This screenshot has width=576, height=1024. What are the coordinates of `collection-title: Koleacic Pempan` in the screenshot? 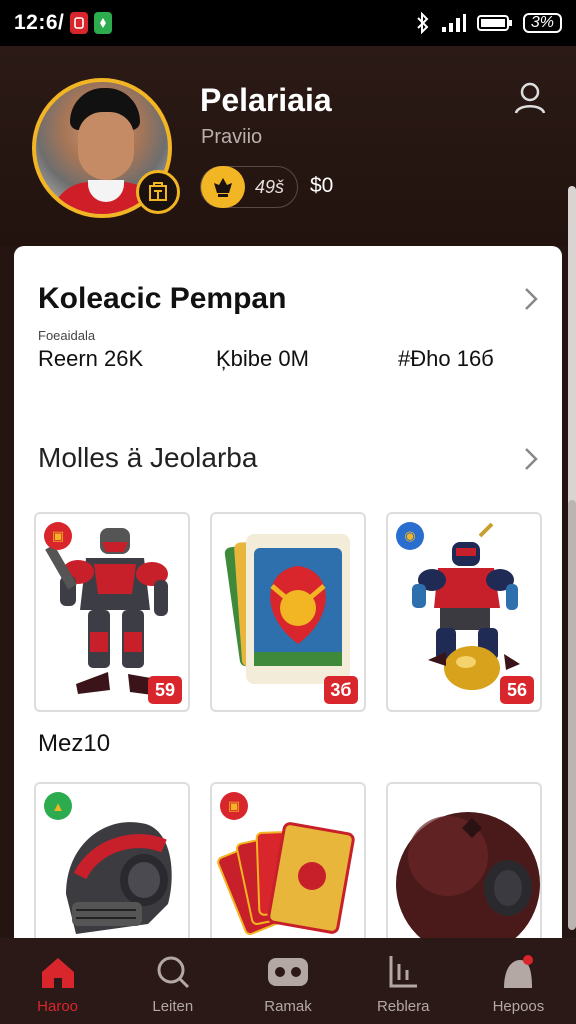 It's located at (162, 299).